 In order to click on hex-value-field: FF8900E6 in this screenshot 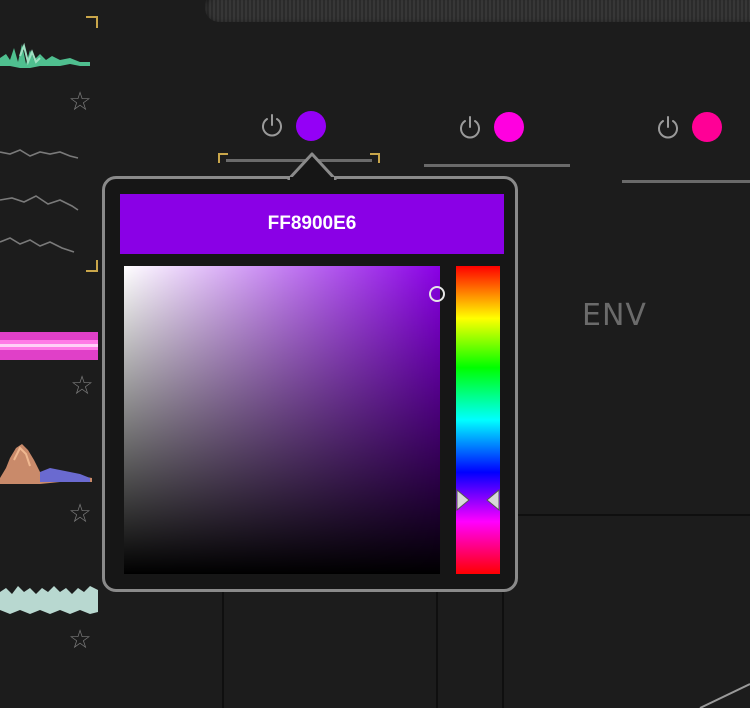, I will do `click(312, 224)`.